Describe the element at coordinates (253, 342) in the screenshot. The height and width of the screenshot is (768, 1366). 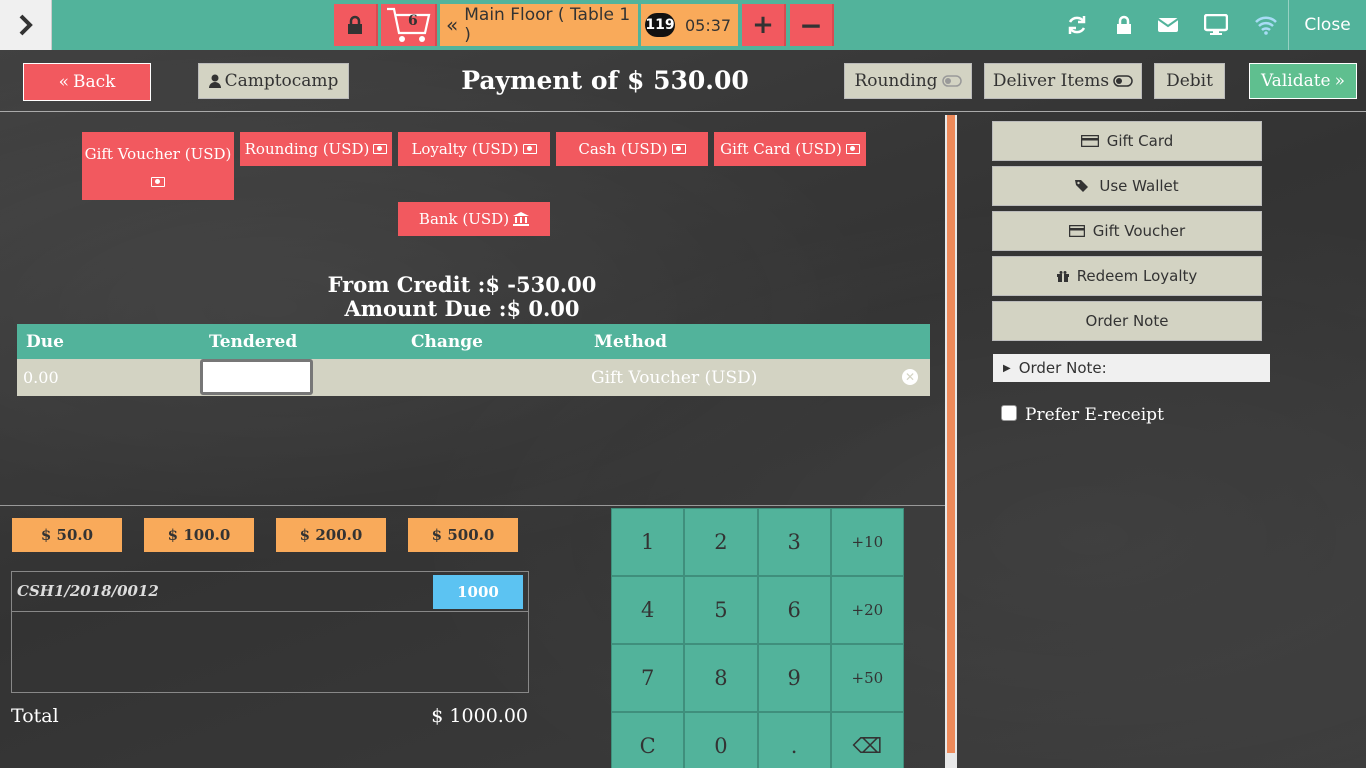
I see `column-header-tendered: Tendered` at that location.